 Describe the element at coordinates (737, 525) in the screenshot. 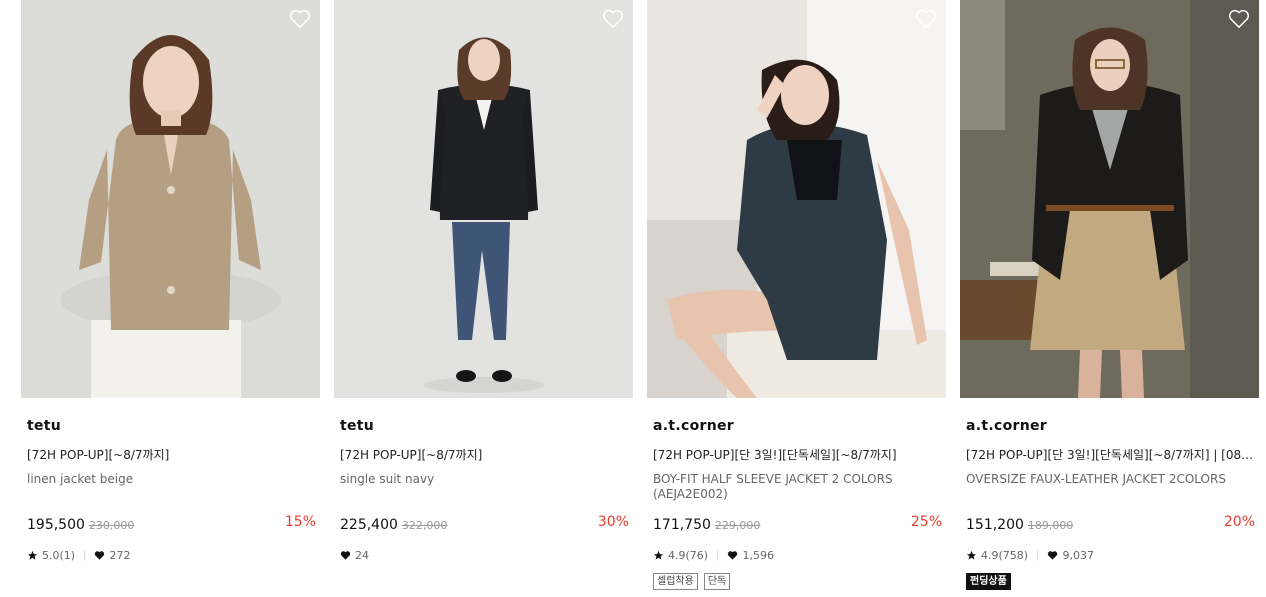

I see `original-price: 229,000` at that location.